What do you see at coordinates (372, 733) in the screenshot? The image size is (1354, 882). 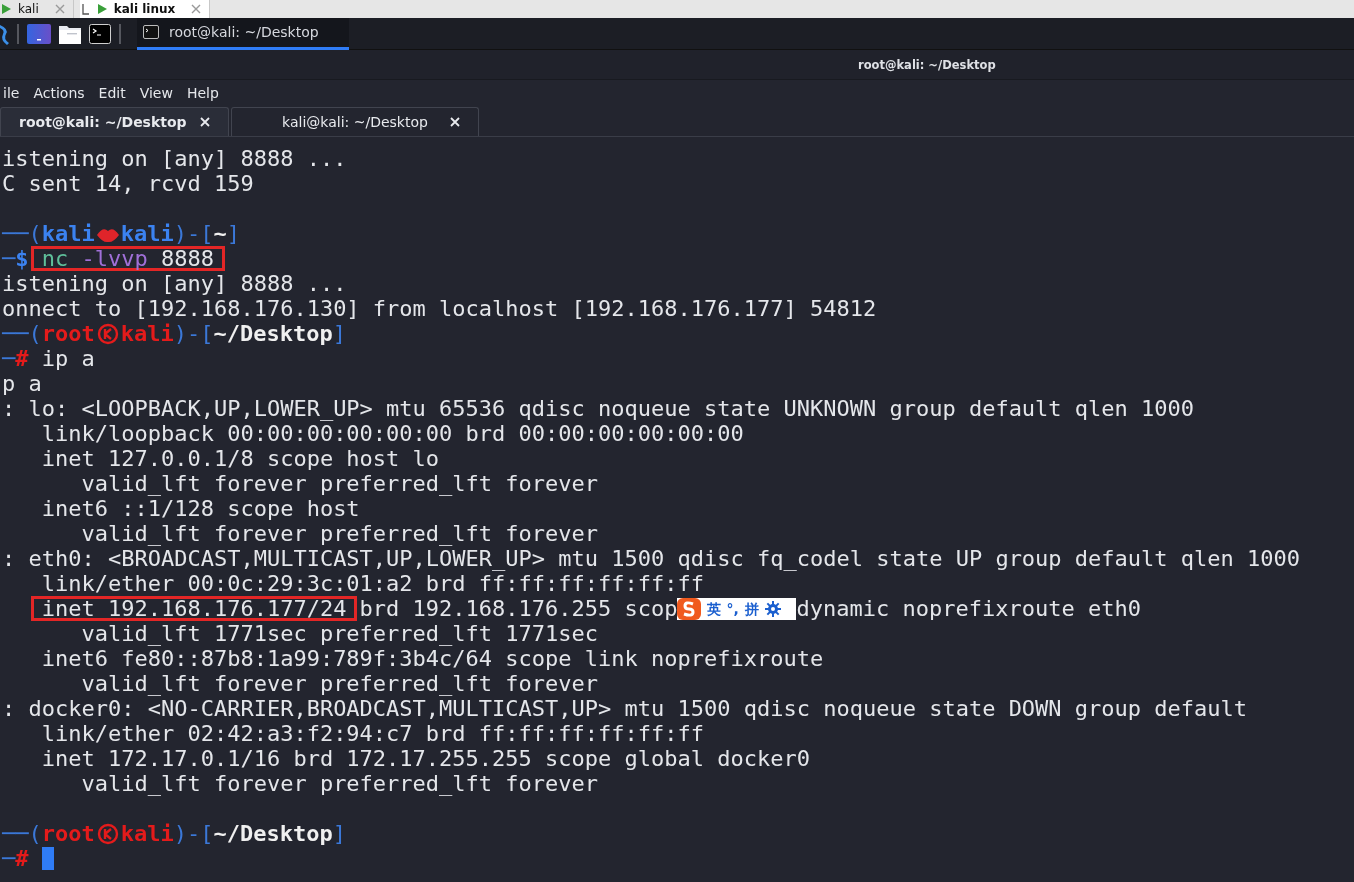 I see `output-text: link/ether 02:42:a3:f2:94:c7 brd ff:ff:ff:ff:ff:ff` at bounding box center [372, 733].